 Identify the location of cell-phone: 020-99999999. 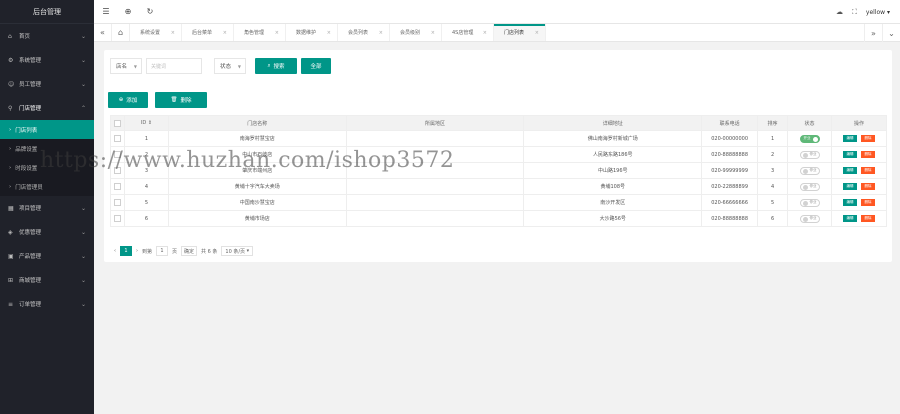
(730, 170).